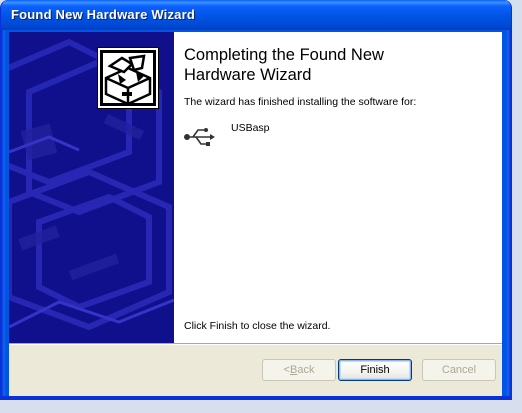  I want to click on cancel-button: Cancel, so click(459, 370).